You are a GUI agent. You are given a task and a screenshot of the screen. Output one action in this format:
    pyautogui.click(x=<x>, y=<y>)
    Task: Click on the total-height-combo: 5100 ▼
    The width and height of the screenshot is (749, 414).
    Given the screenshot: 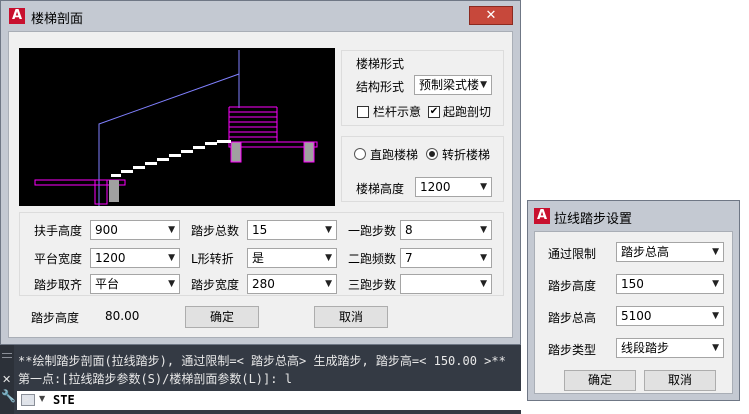 What is the action you would take?
    pyautogui.click(x=670, y=316)
    